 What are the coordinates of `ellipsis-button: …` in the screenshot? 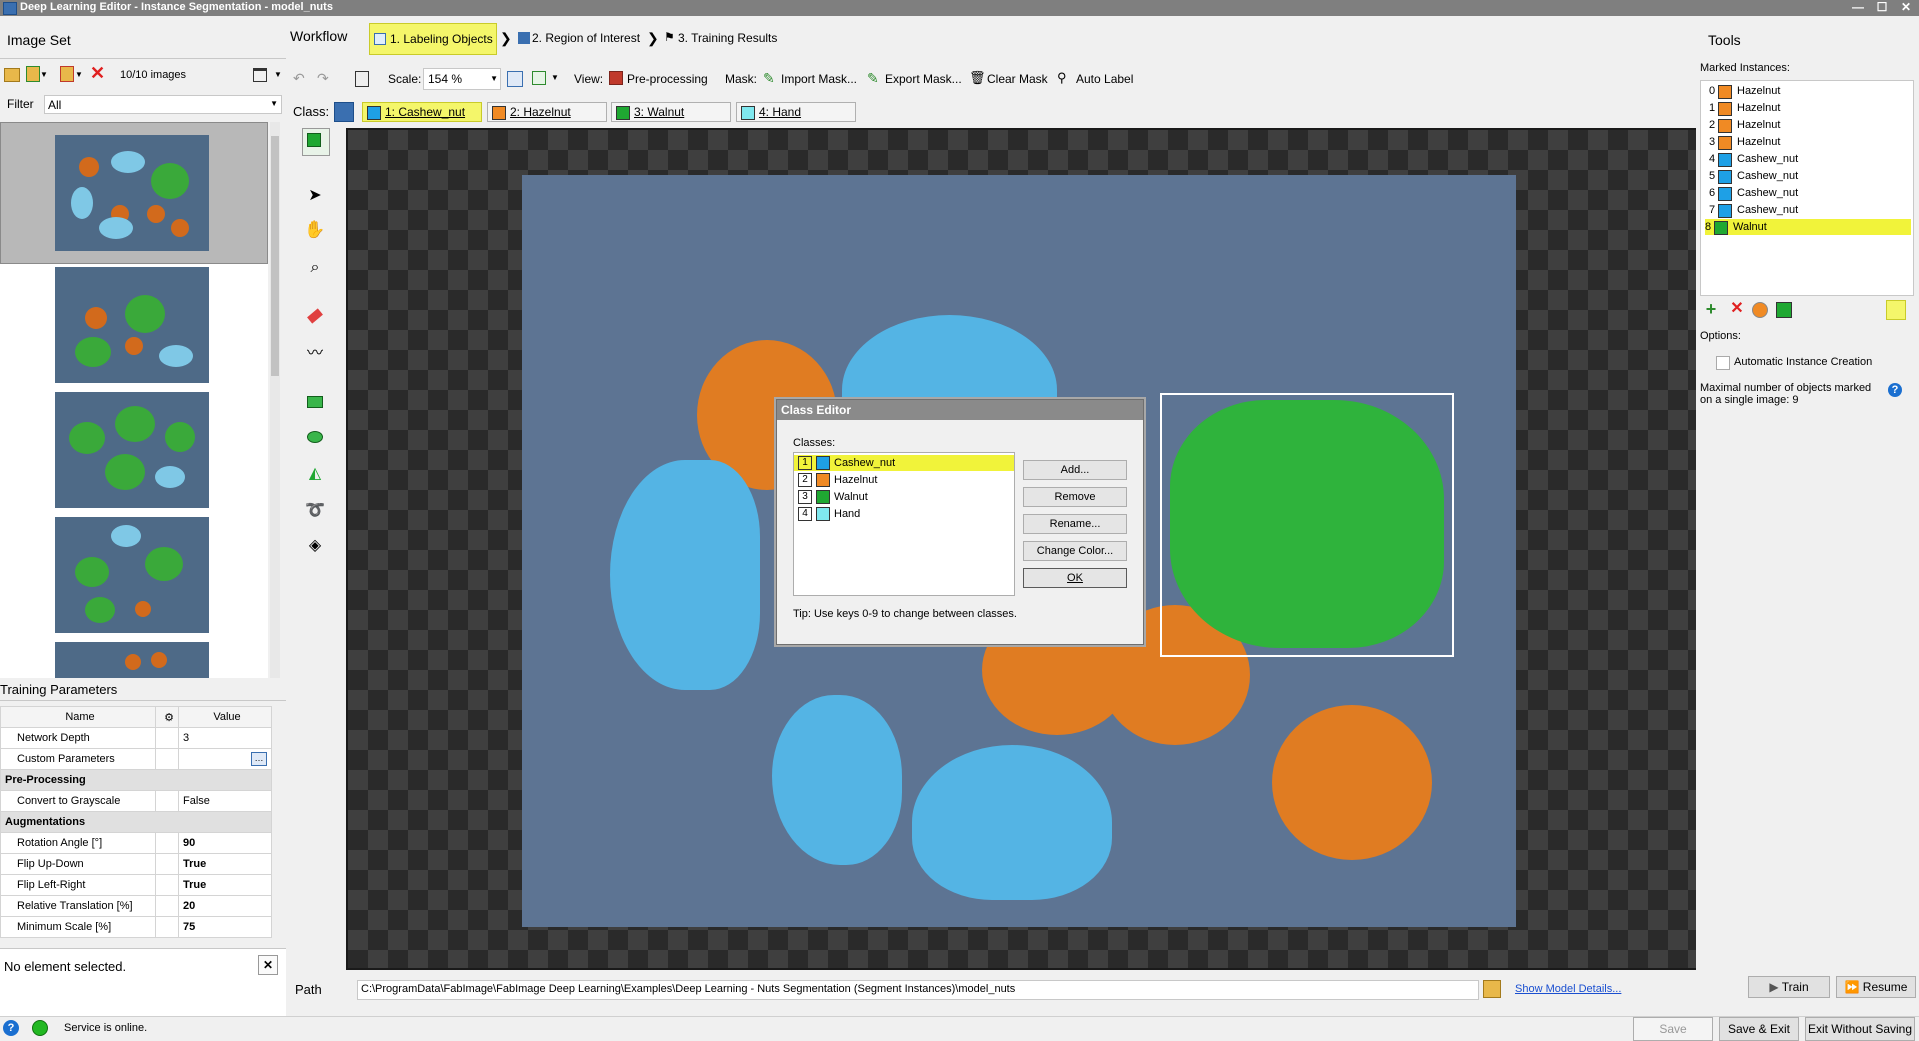 It's located at (259, 759).